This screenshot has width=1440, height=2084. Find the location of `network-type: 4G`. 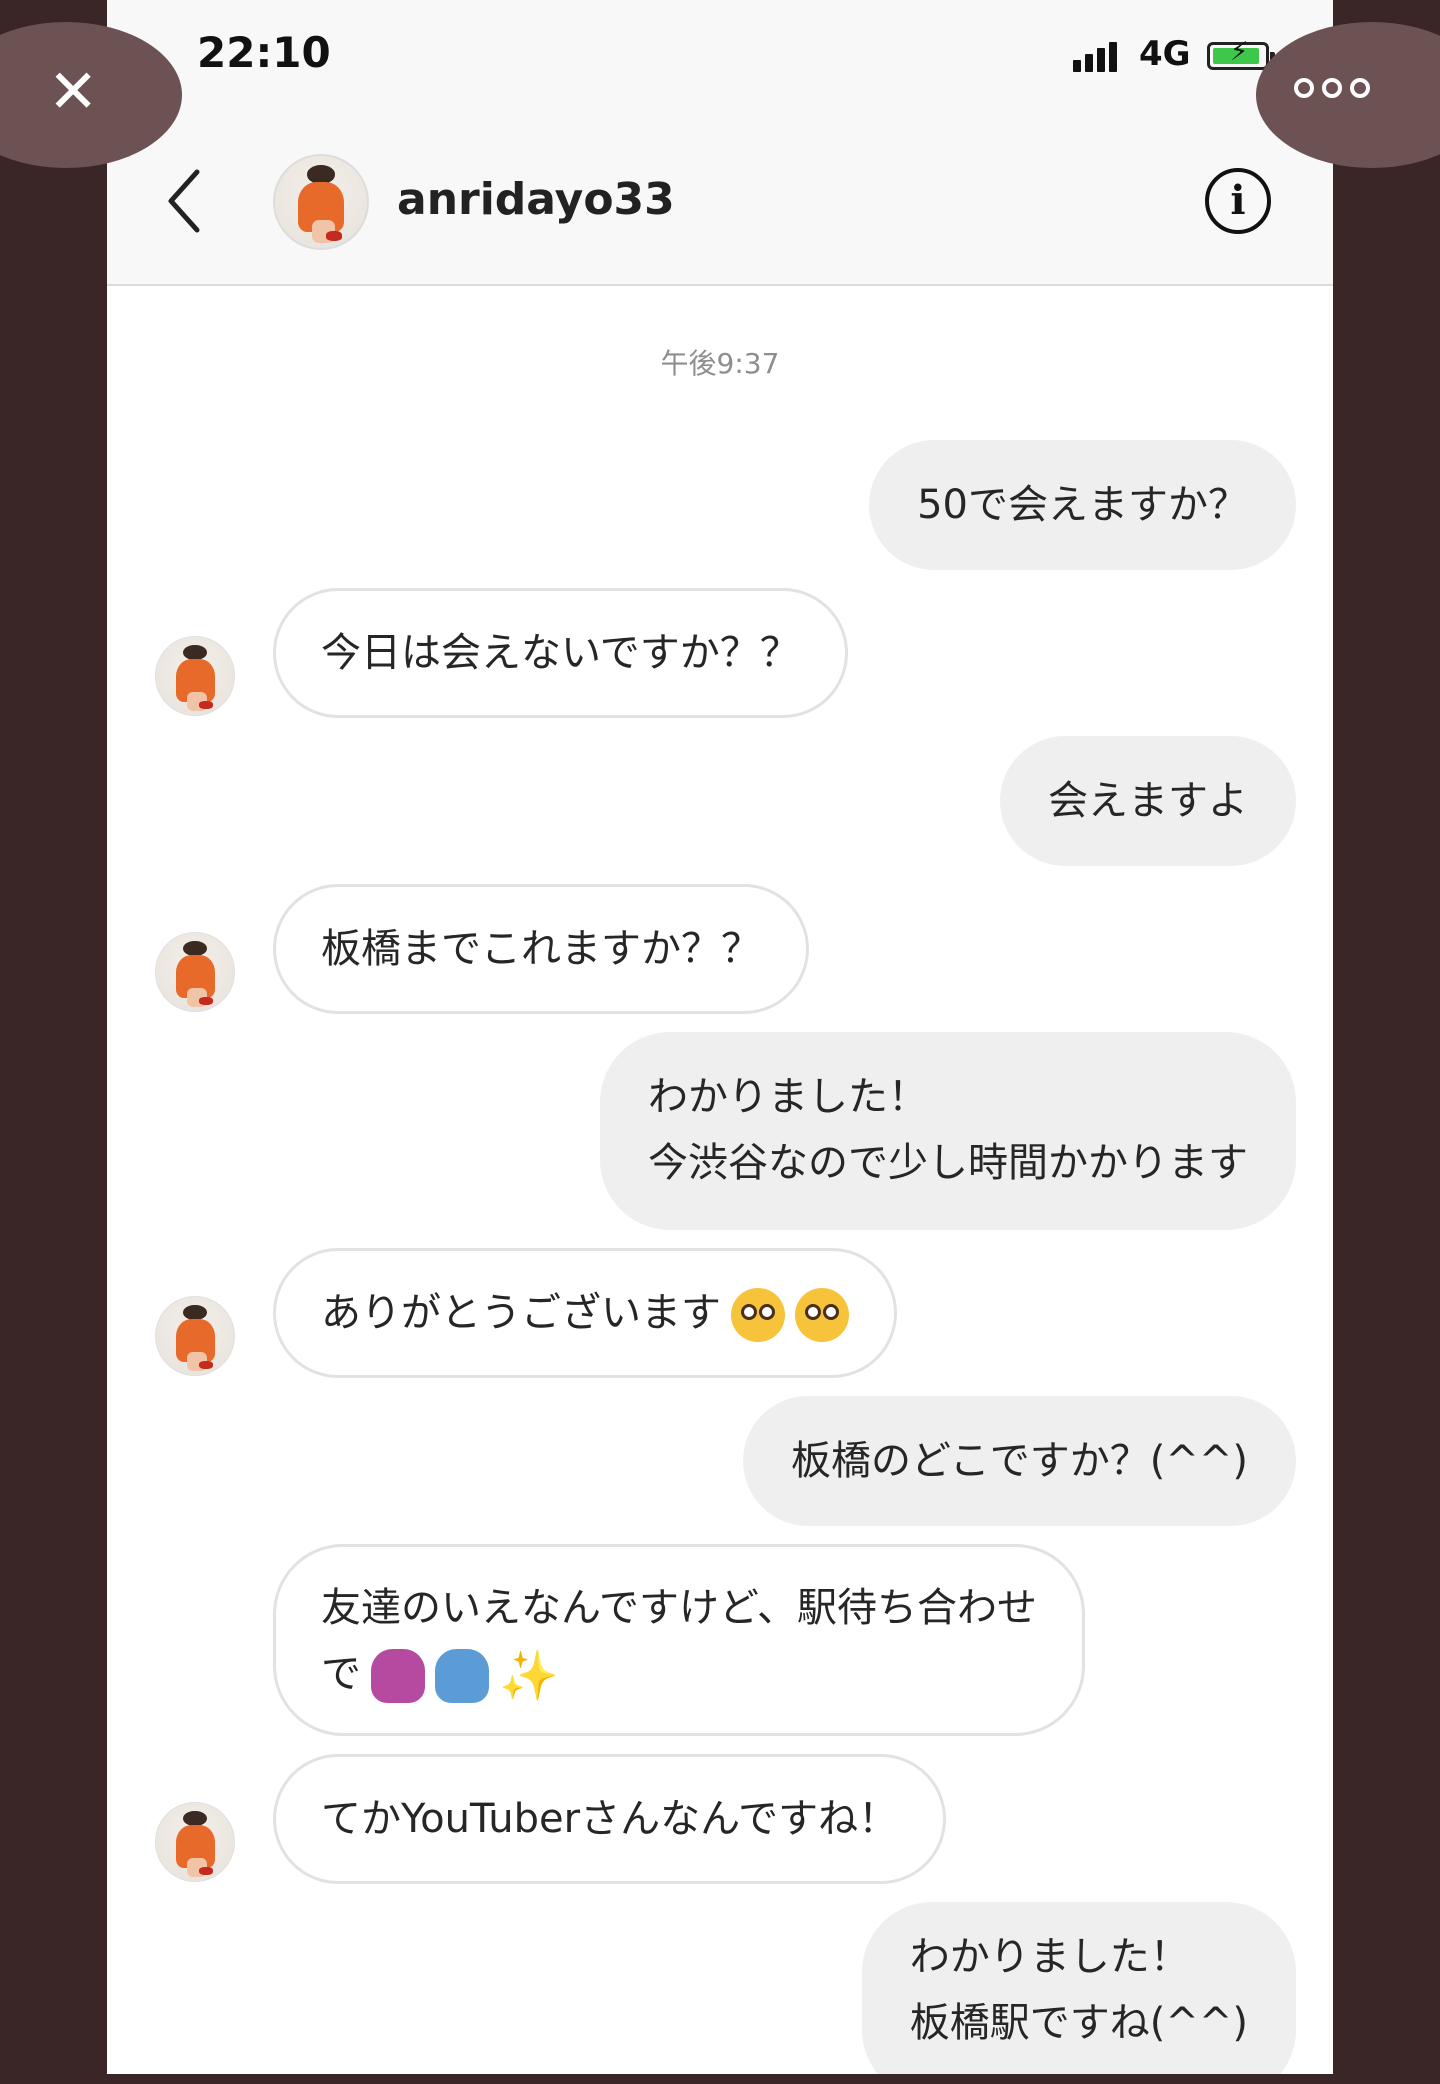

network-type: 4G is located at coordinates (1165, 54).